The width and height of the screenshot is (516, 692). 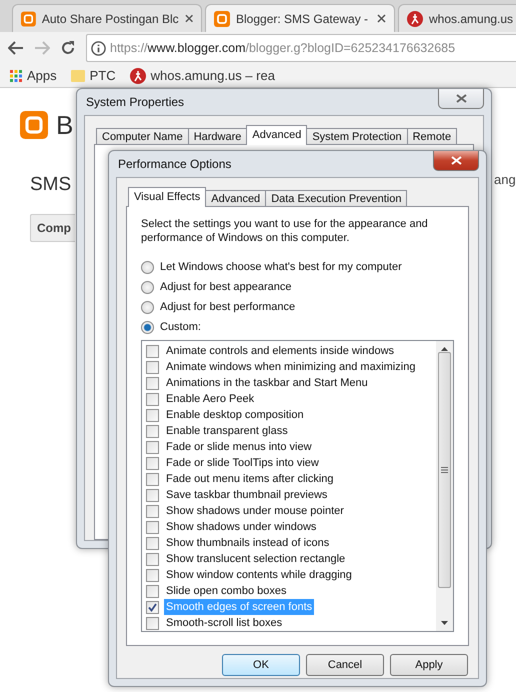 What do you see at coordinates (224, 623) in the screenshot?
I see `list-item: Smooth-scroll list boxes` at bounding box center [224, 623].